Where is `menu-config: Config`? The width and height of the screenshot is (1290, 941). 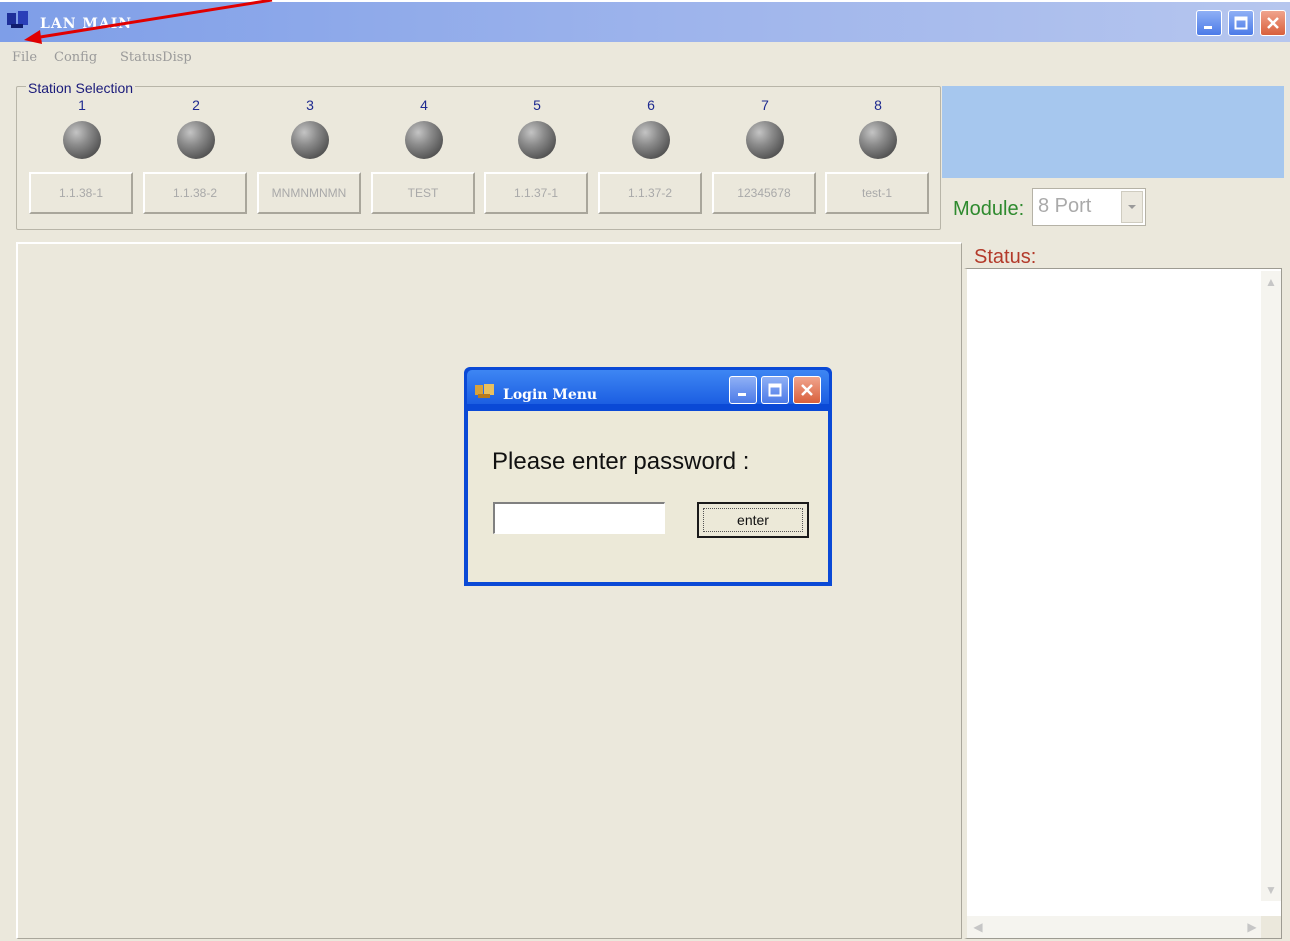
menu-config: Config is located at coordinates (75, 57).